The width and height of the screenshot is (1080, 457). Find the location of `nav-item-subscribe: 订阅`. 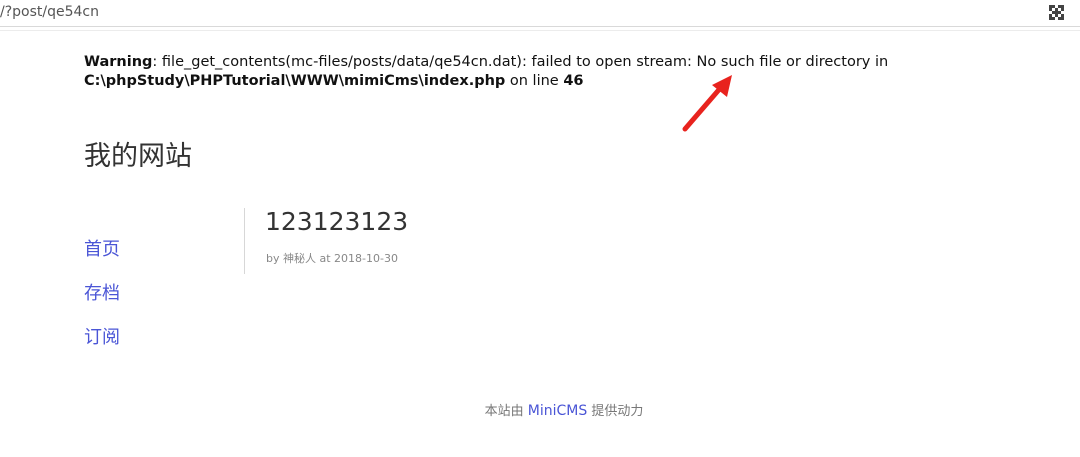

nav-item-subscribe: 订阅 is located at coordinates (102, 348).